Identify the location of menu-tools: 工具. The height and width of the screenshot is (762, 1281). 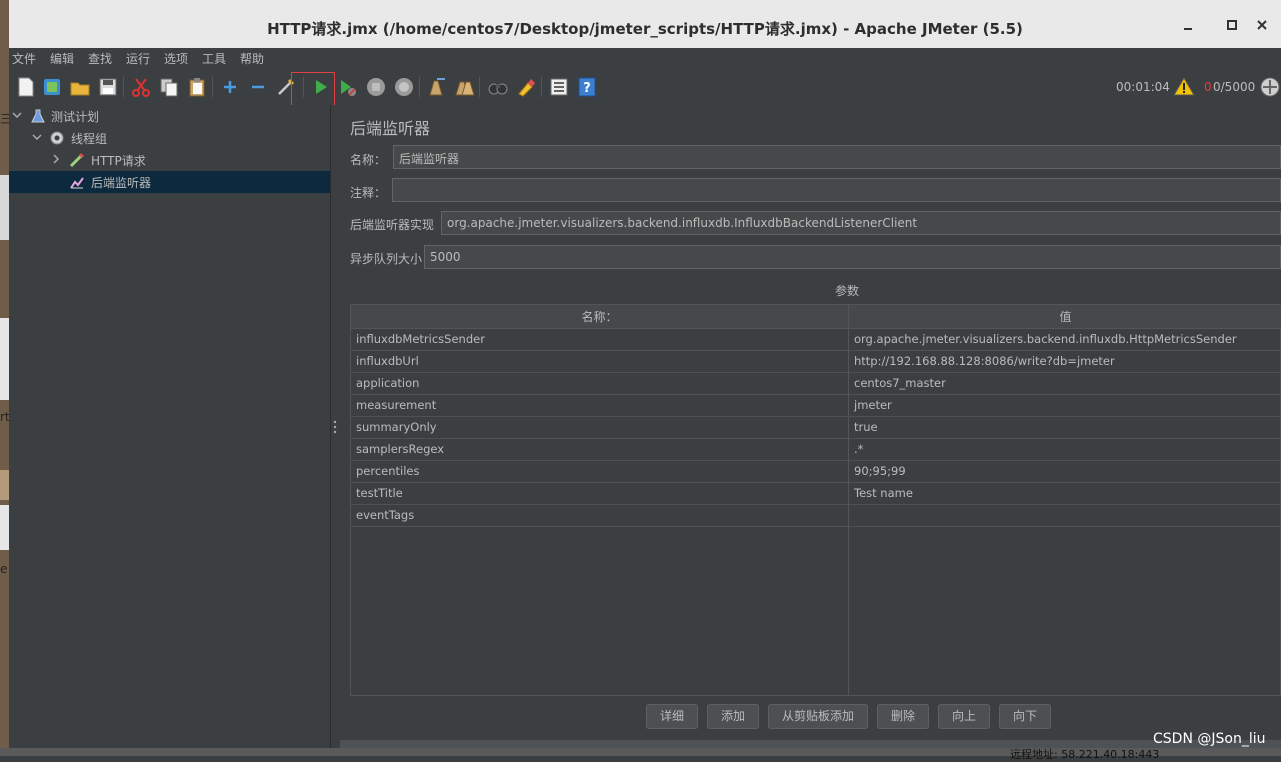
(214, 58).